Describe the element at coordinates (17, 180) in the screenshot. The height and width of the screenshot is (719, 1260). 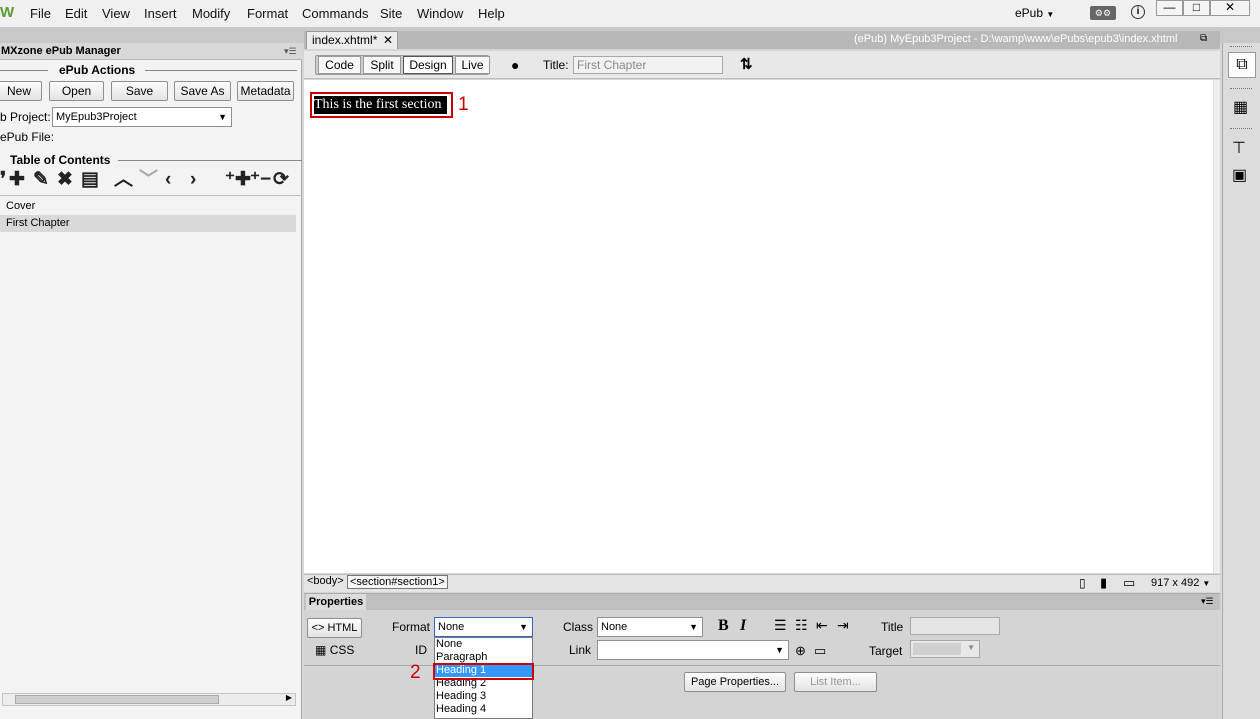
I see `add-icon: ✚` at that location.